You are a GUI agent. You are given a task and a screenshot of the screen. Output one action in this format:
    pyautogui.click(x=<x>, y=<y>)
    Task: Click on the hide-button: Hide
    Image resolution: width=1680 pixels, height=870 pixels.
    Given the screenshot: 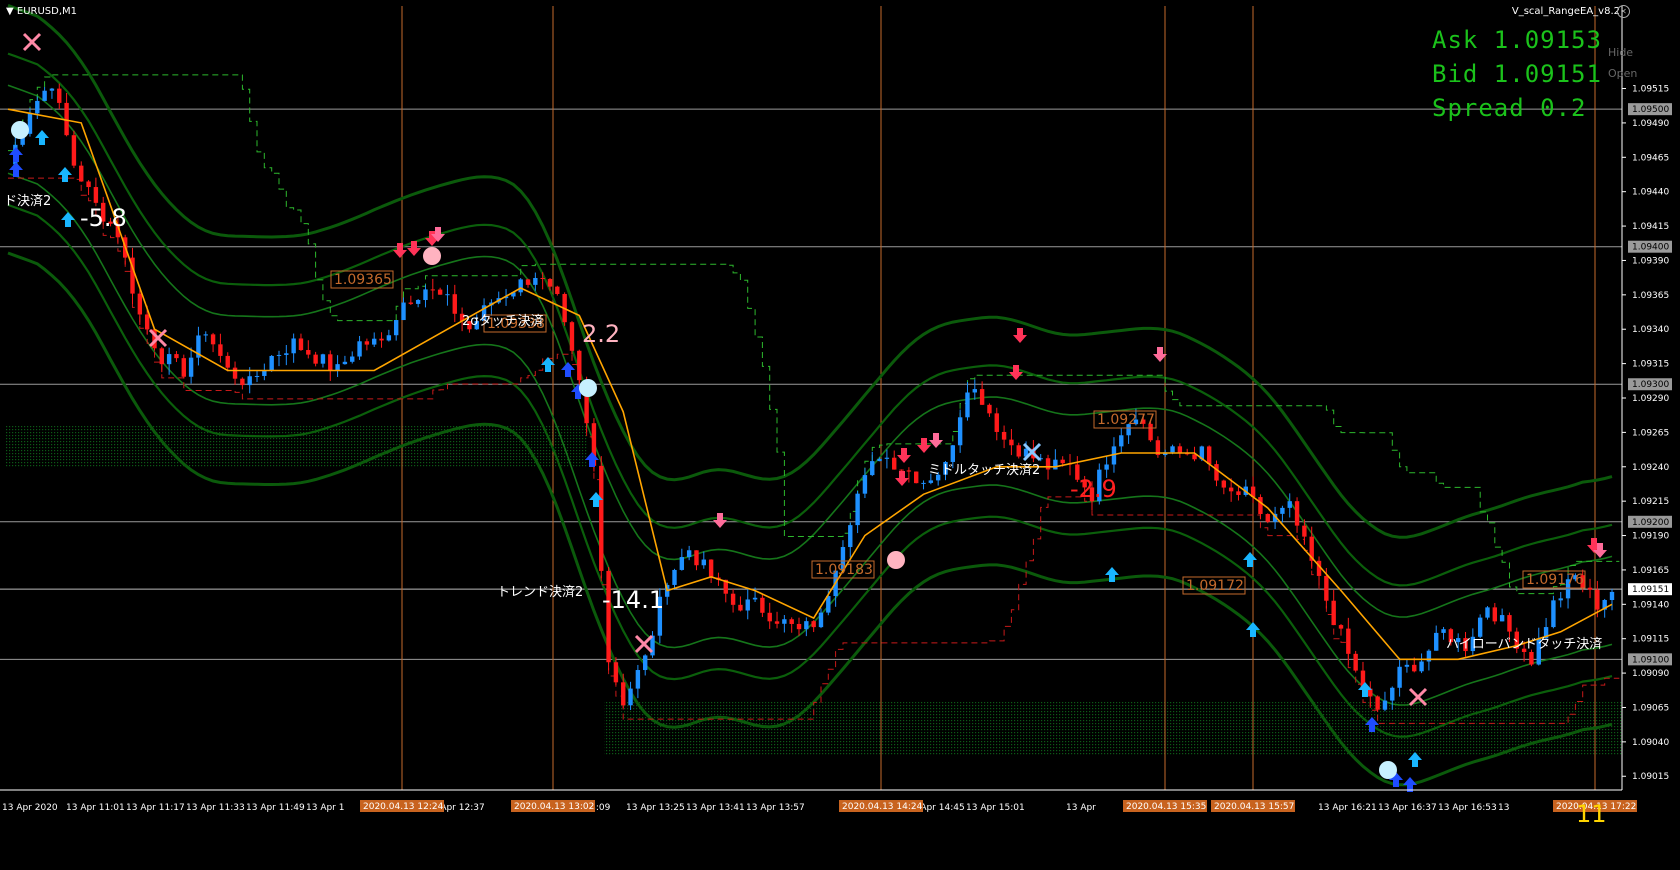 What is the action you would take?
    pyautogui.click(x=1620, y=52)
    